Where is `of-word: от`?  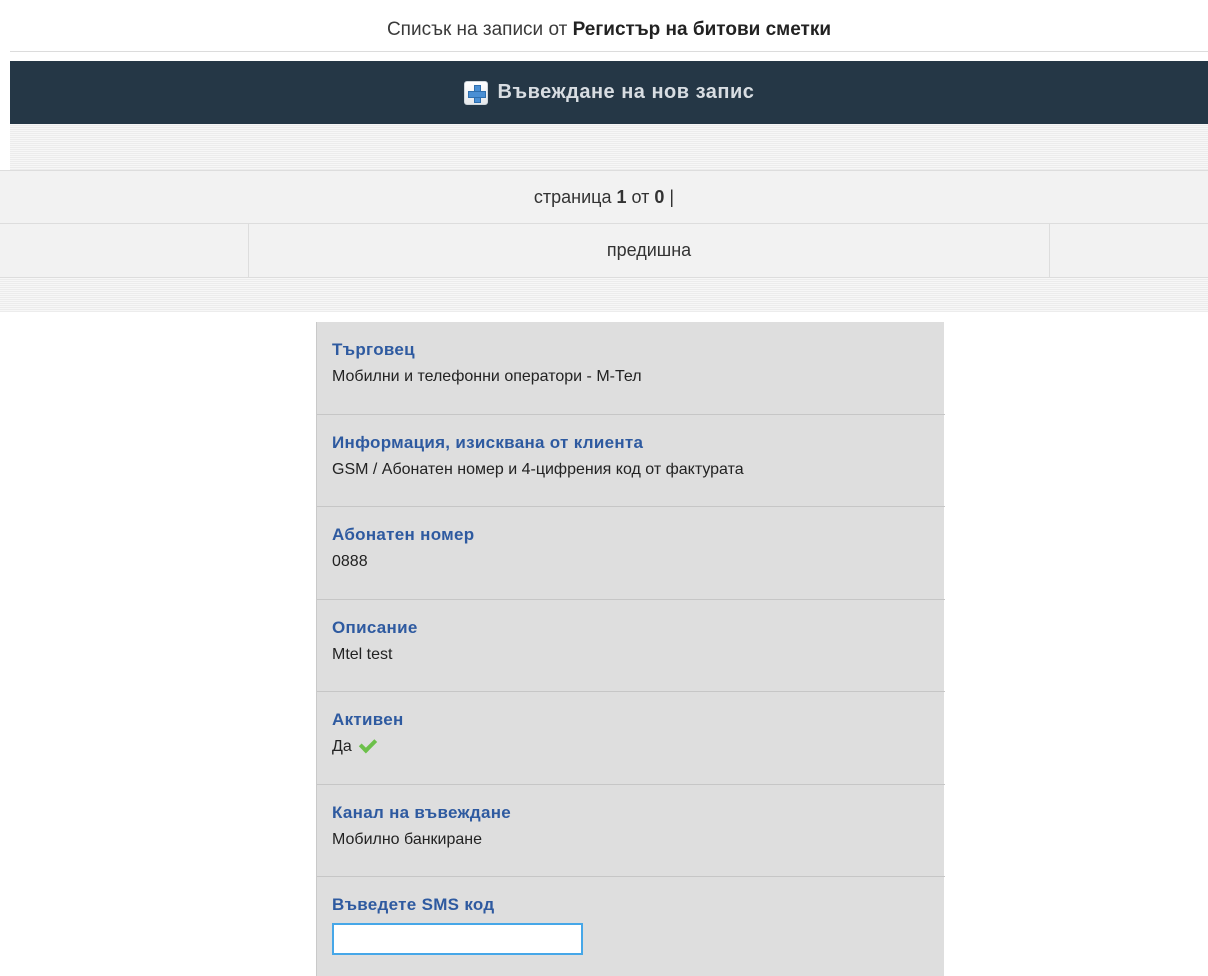
of-word: от is located at coordinates (640, 197).